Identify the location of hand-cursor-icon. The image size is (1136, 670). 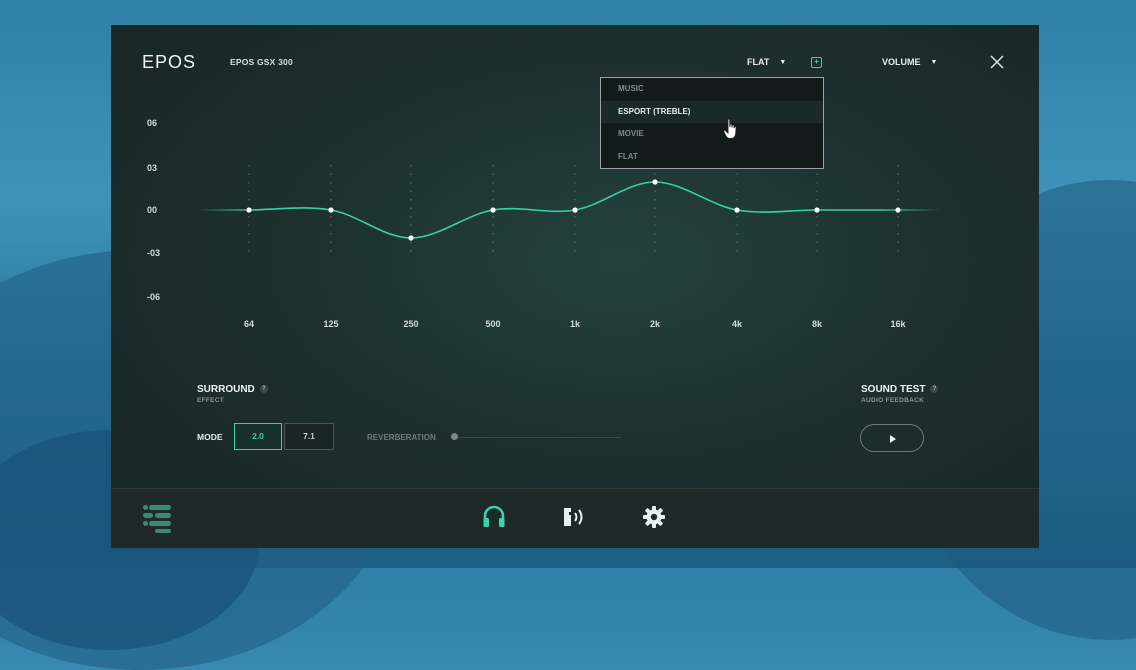
(730, 128).